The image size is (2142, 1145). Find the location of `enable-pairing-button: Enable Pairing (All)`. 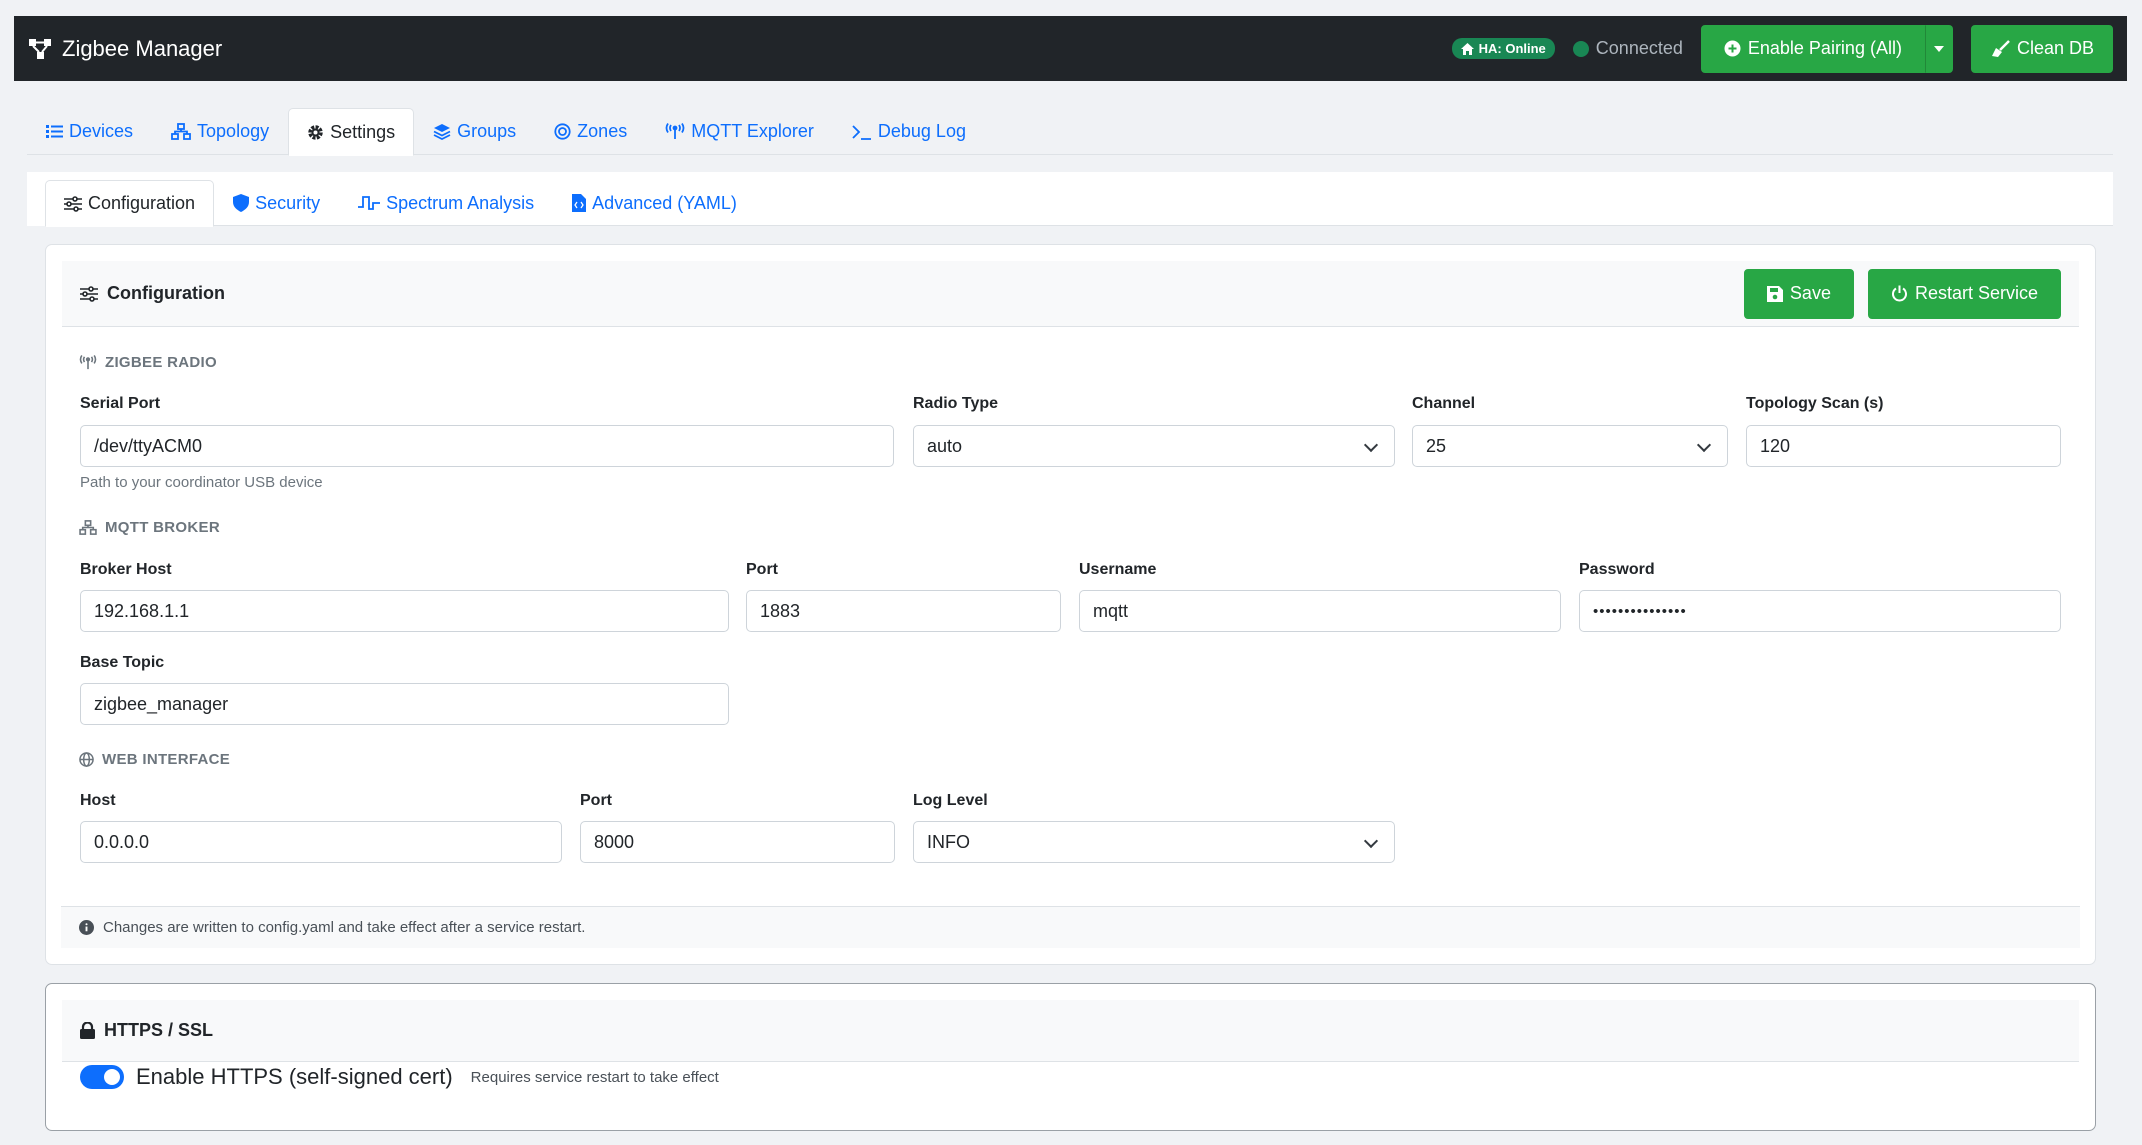

enable-pairing-button: Enable Pairing (All) is located at coordinates (1812, 48).